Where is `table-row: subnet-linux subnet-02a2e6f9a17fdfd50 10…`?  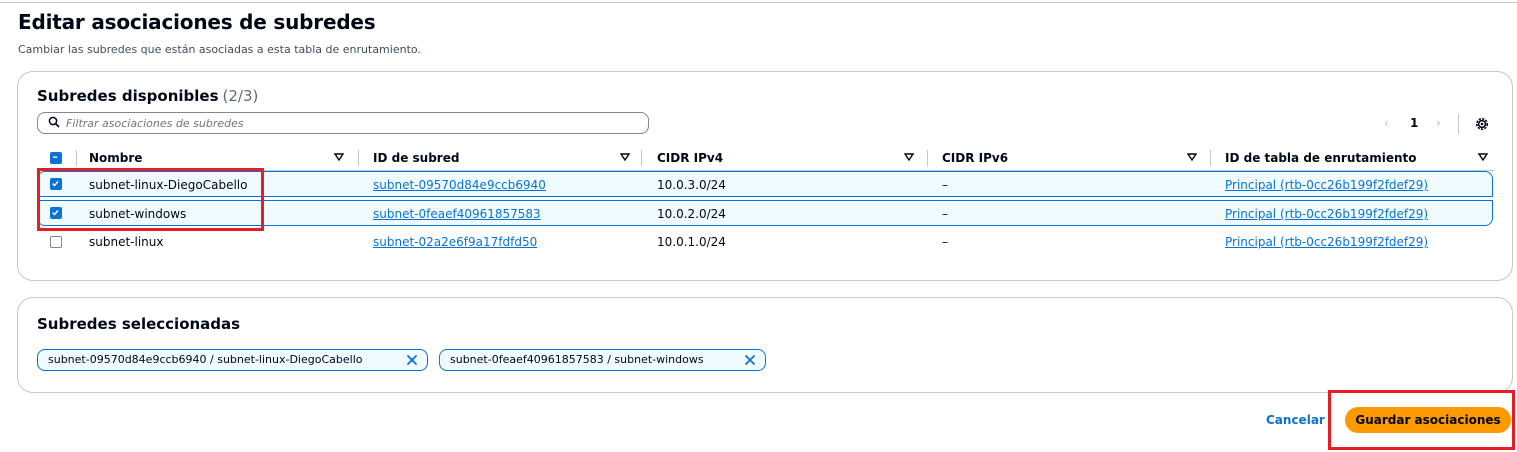 table-row: subnet-linux subnet-02a2e6f9a17fdfd50 10… is located at coordinates (765, 242).